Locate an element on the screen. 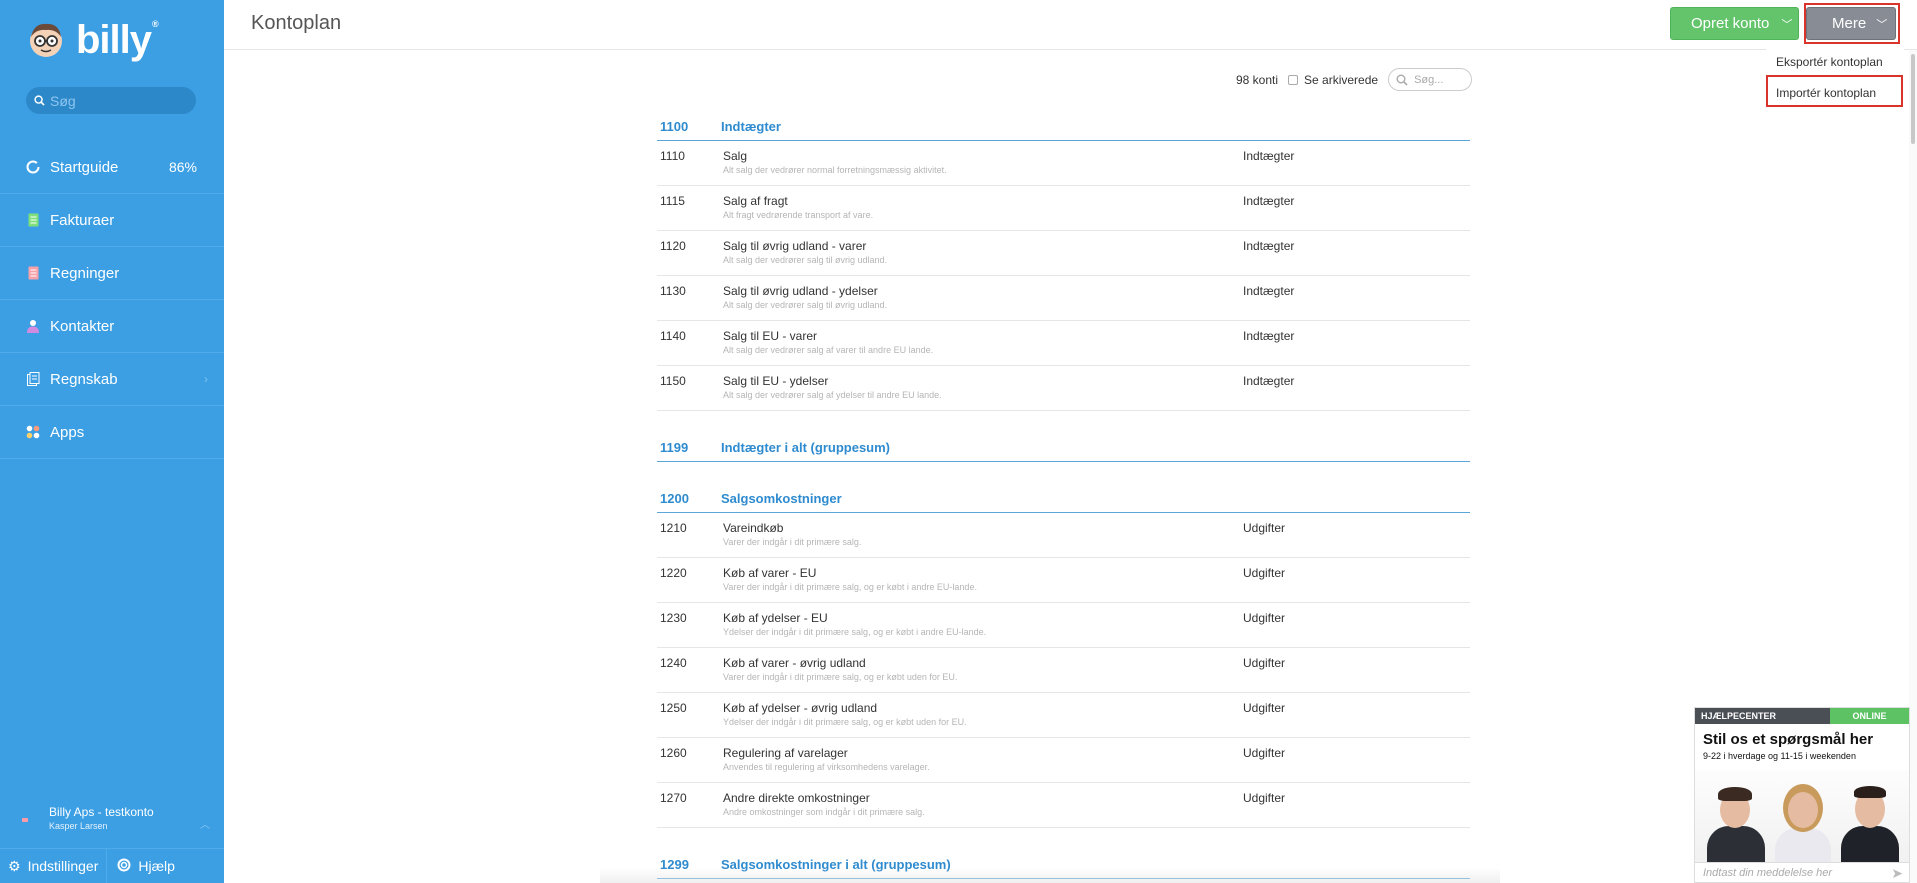  sidebar-item-label: Fakturaer is located at coordinates (82, 220).